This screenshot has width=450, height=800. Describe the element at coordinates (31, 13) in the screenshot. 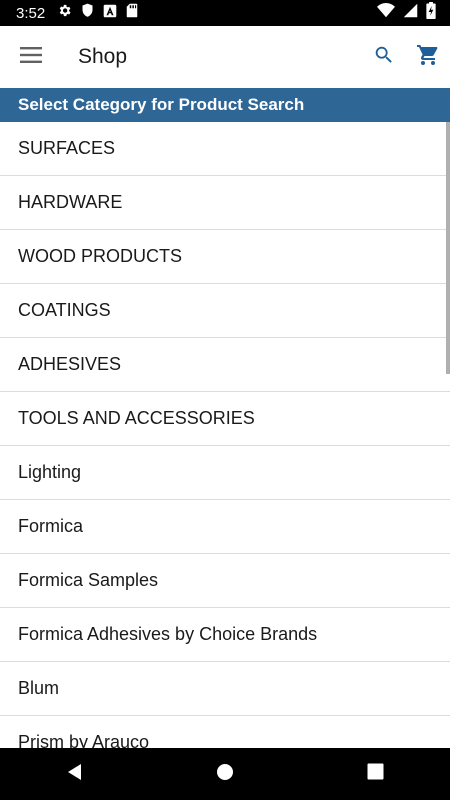

I see `status-time: 3:52` at that location.